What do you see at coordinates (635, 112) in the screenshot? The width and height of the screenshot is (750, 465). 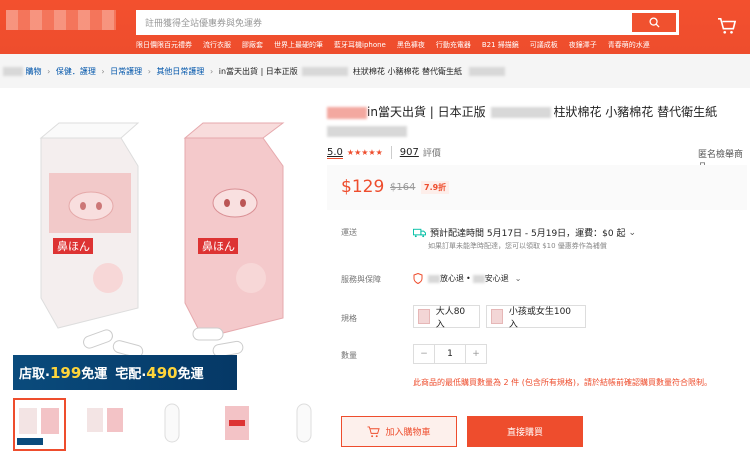 I see `product-title-line1-tail: 柱狀棉花 小豬棉花 替代衛生紙` at bounding box center [635, 112].